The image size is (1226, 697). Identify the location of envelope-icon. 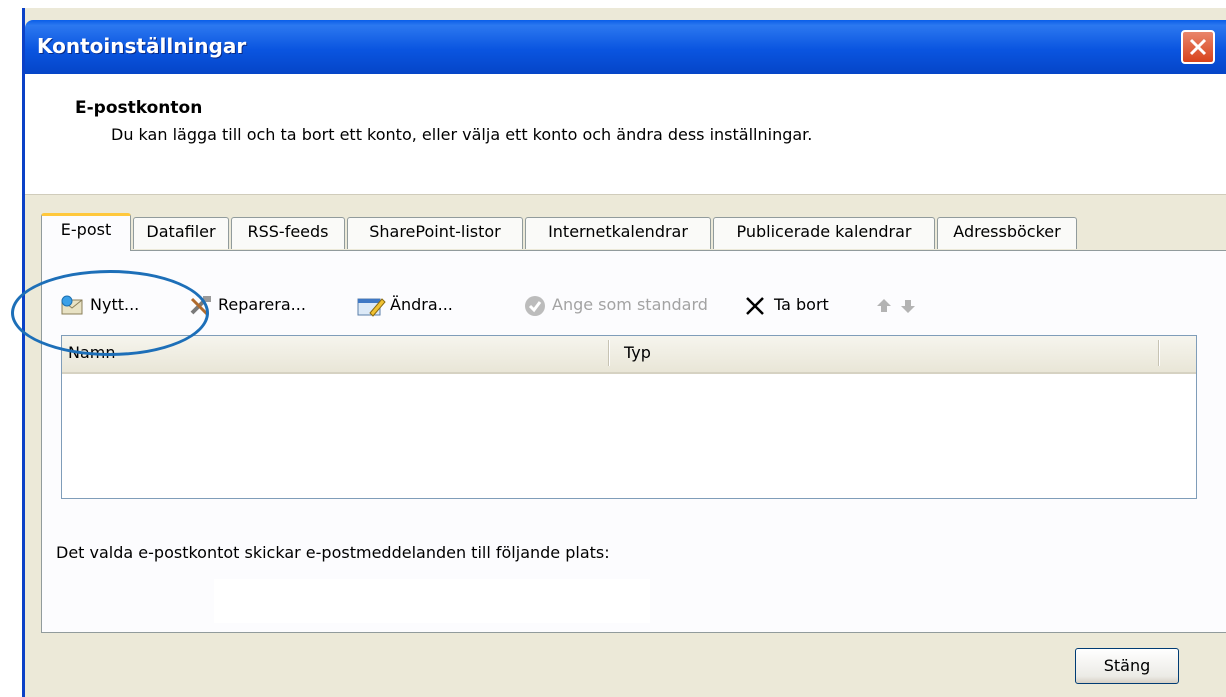
(72, 304).